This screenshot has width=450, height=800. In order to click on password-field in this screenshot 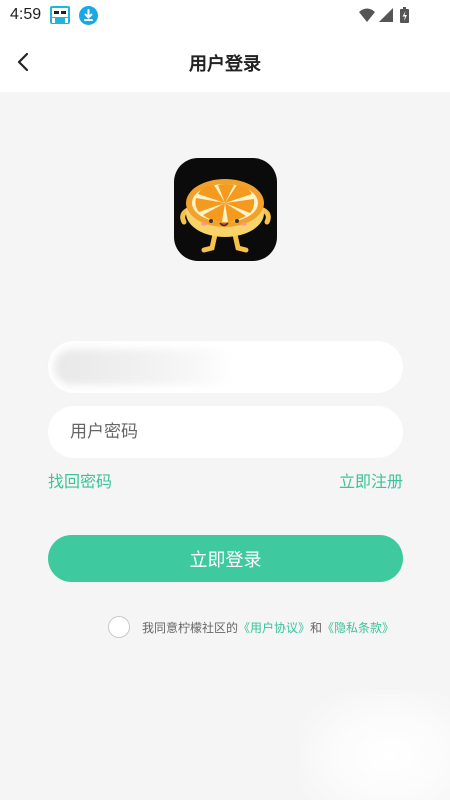, I will do `click(225, 432)`.